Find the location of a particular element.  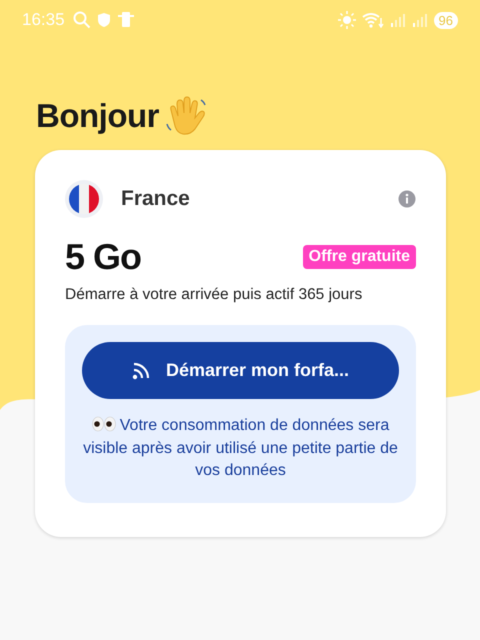

info-icon is located at coordinates (407, 199).